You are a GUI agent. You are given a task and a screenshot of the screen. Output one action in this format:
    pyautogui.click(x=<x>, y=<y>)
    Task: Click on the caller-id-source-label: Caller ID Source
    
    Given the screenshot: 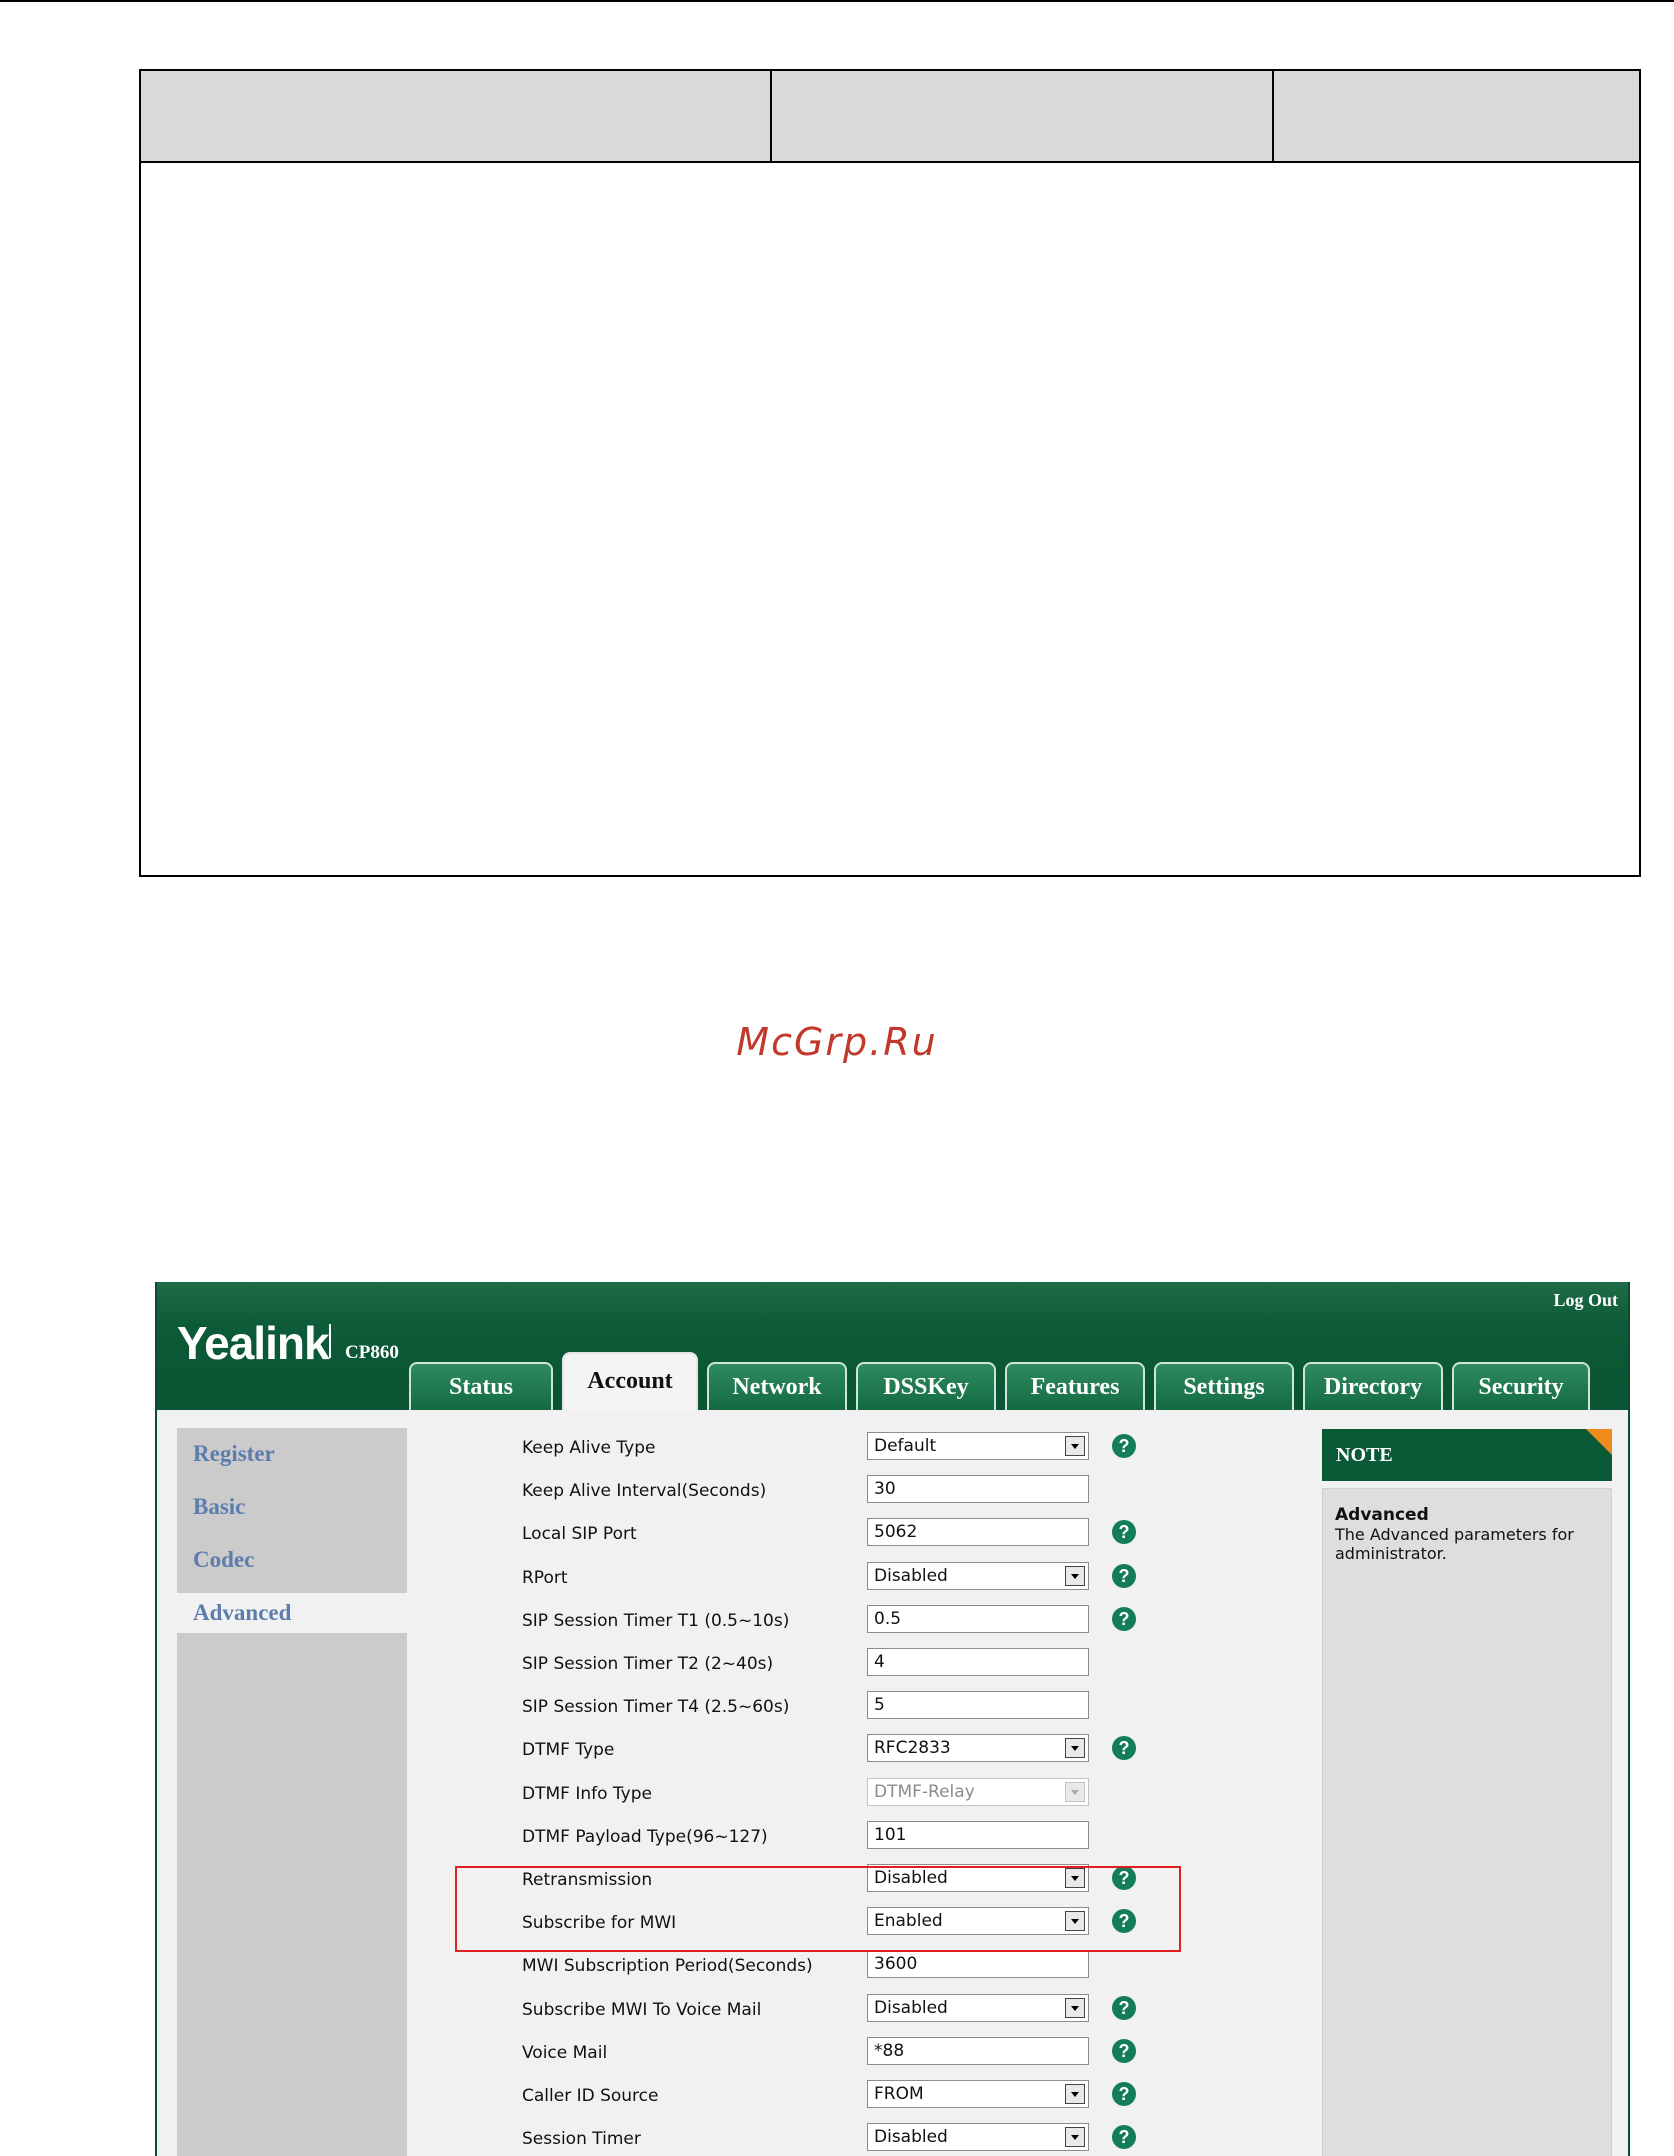 What is the action you would take?
    pyautogui.click(x=590, y=2096)
    